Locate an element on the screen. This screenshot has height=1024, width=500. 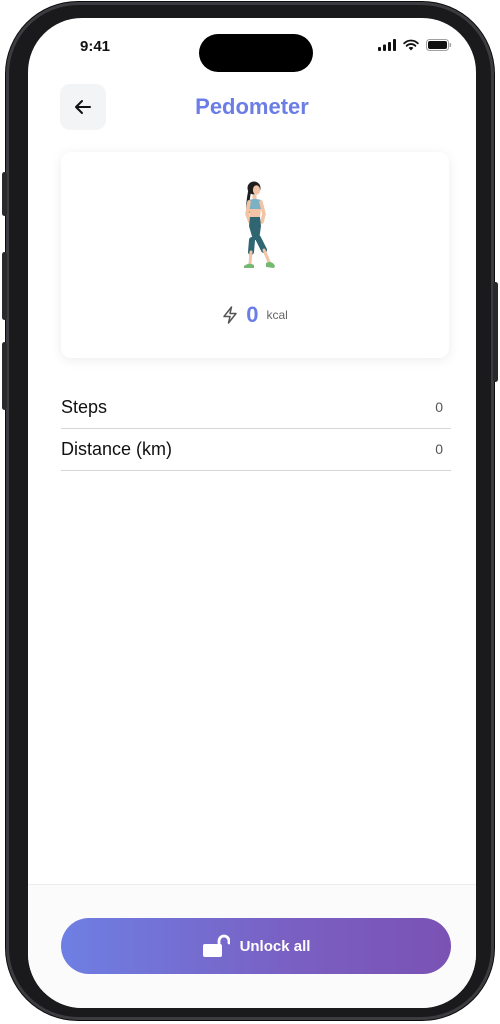
battery-icon is located at coordinates (439, 45).